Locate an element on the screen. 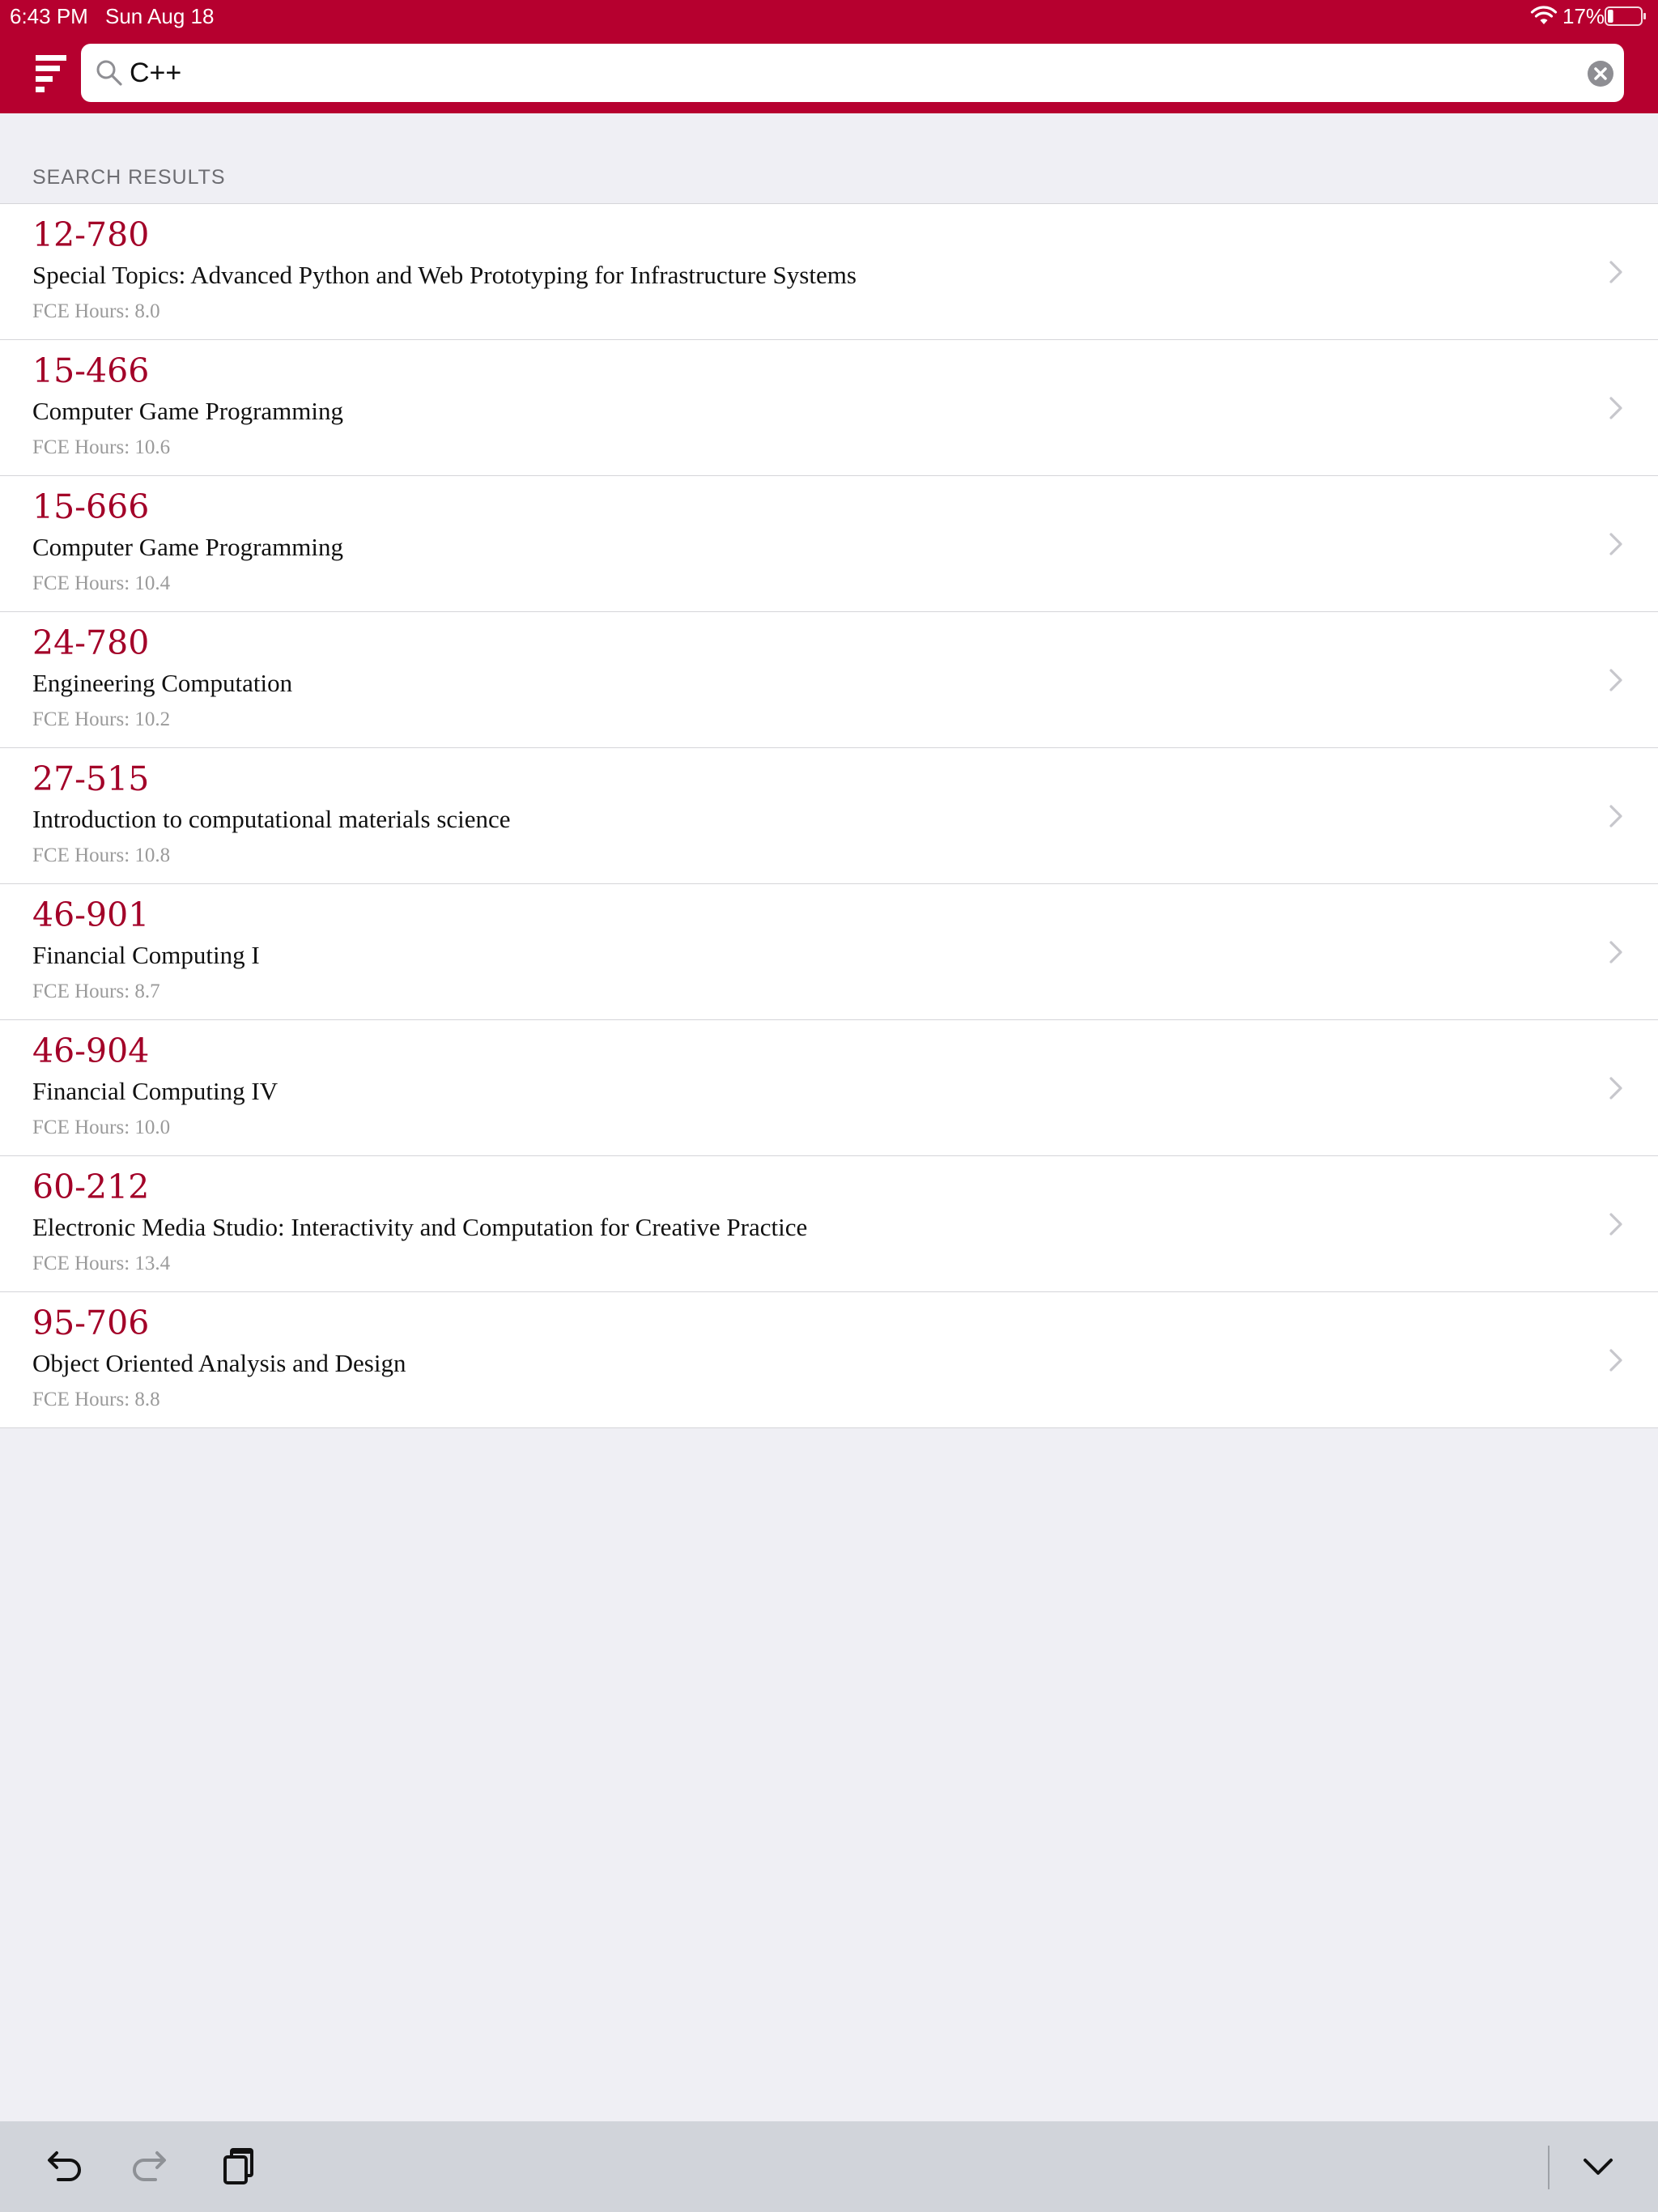  course-number: 27-515 is located at coordinates (91, 778).